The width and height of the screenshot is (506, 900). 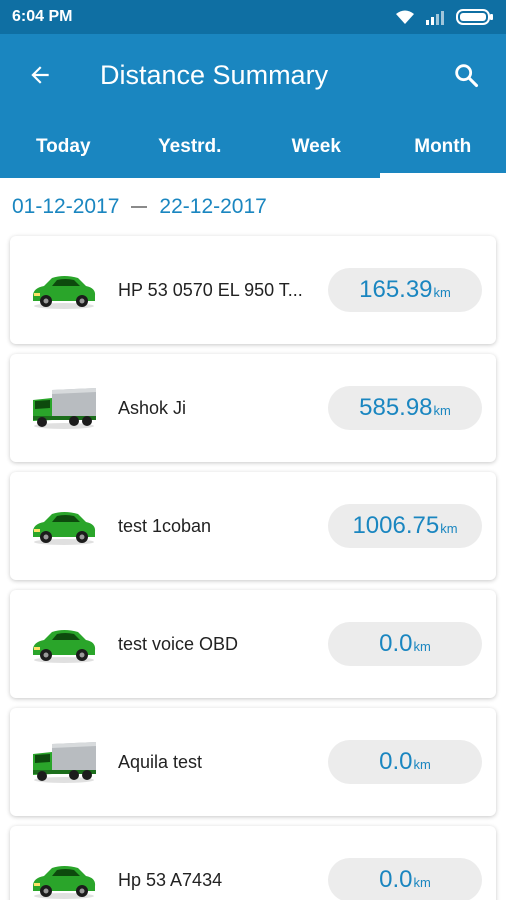 I want to click on app-bar: Distance Summary, so click(x=253, y=75).